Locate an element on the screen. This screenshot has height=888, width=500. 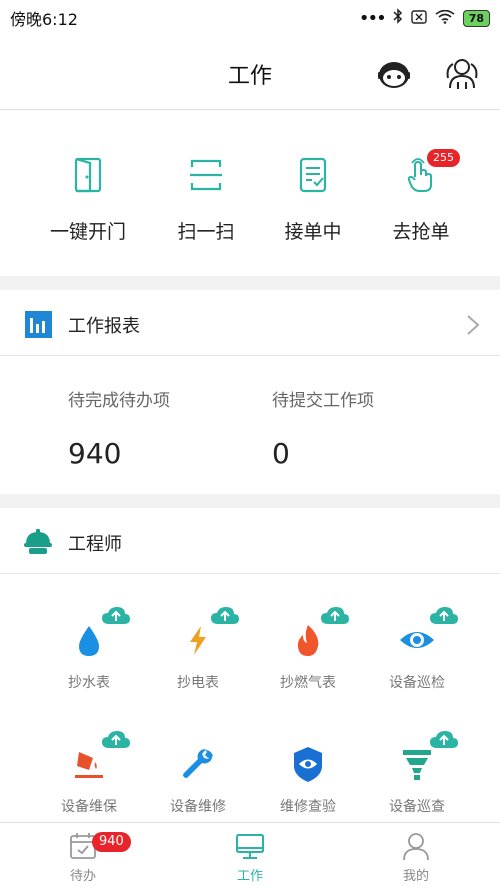
stat-value: 0 is located at coordinates (281, 453).